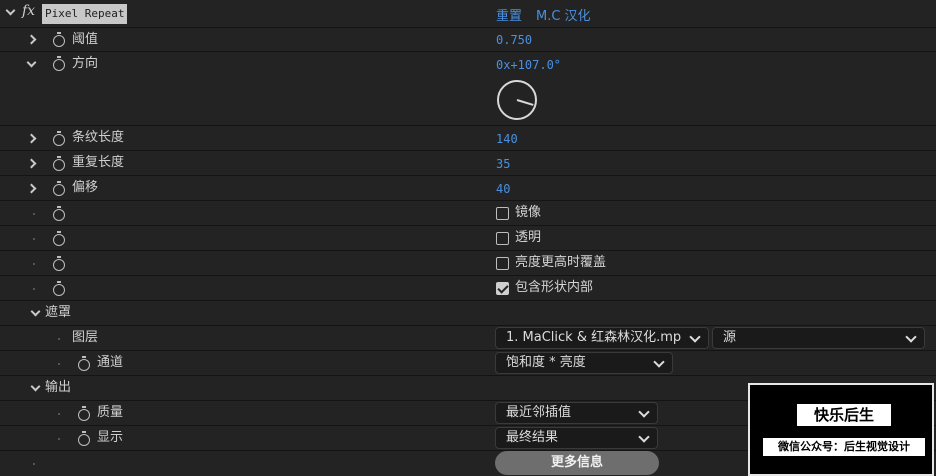 The width and height of the screenshot is (936, 476). Describe the element at coordinates (468, 213) in the screenshot. I see `param-row-mirror: 镜像` at that location.